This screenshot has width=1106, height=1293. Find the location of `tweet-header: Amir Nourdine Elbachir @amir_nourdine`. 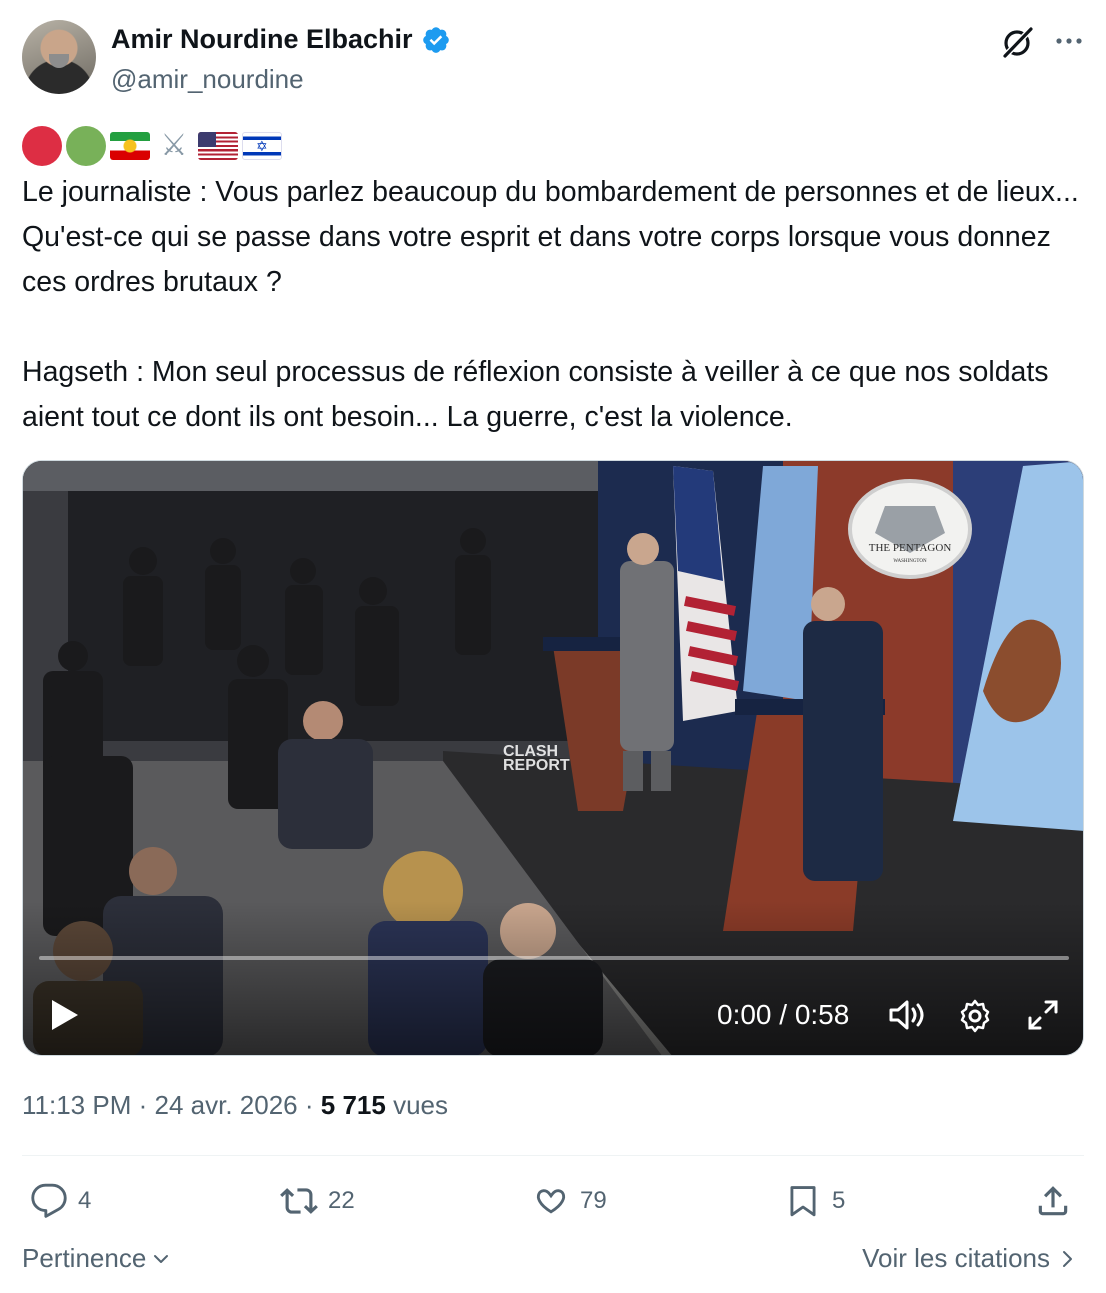

tweet-header: Amir Nourdine Elbachir @amir_nourdine is located at coordinates (553, 59).